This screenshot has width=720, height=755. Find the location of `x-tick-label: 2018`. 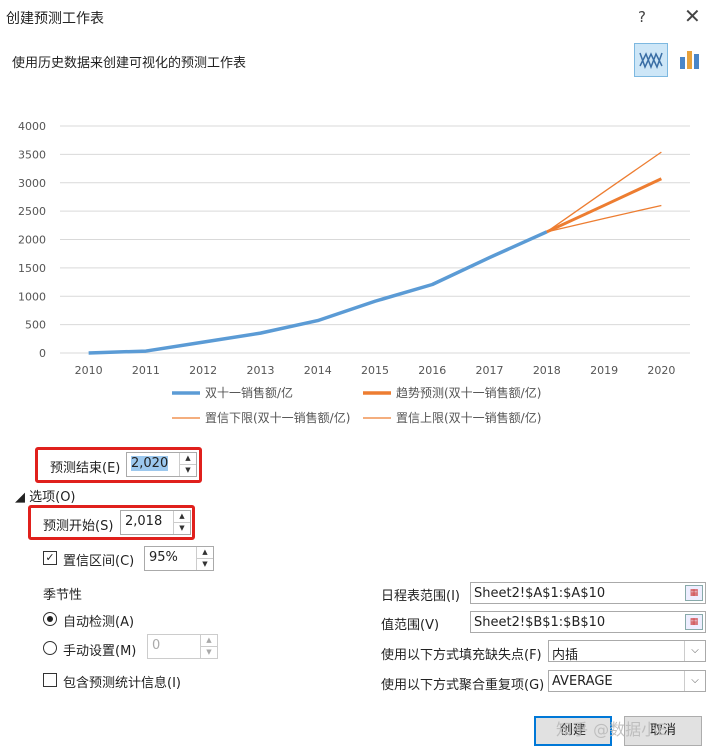

x-tick-label: 2018 is located at coordinates (547, 370).